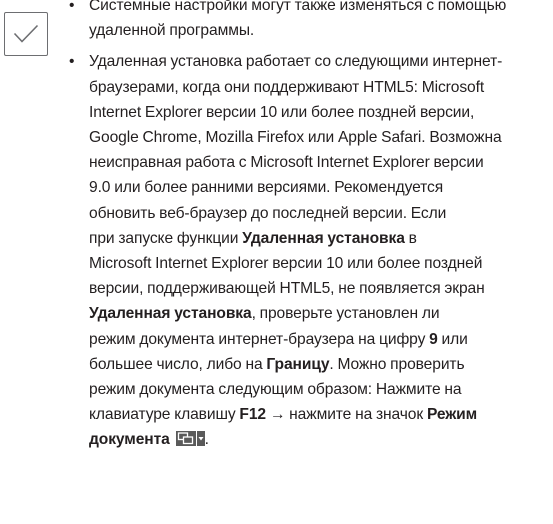 This screenshot has width=553, height=524. I want to click on checkmark-icon, so click(26, 33).